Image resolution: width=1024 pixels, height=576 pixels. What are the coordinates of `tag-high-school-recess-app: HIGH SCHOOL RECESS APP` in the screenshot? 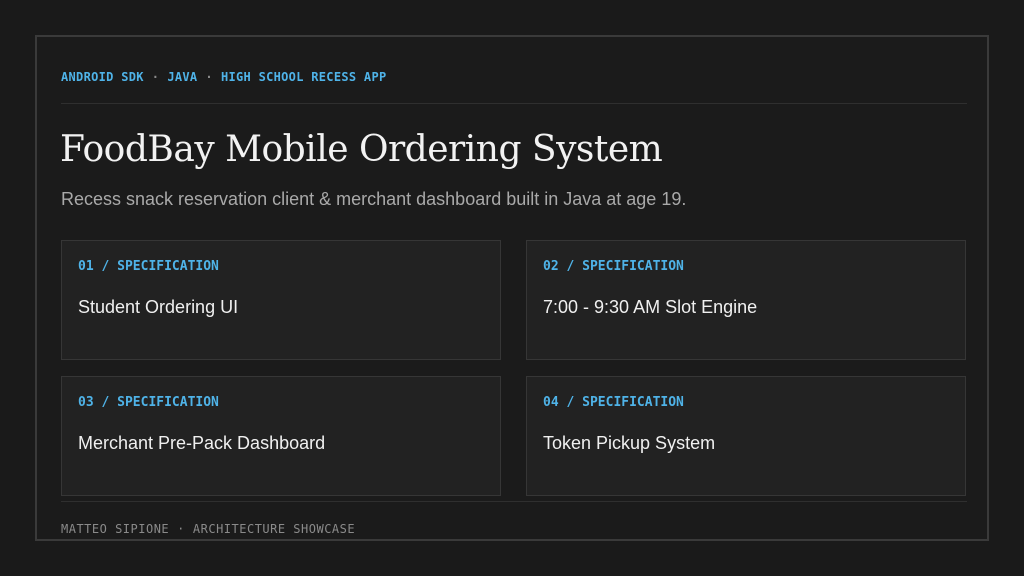 It's located at (303, 77).